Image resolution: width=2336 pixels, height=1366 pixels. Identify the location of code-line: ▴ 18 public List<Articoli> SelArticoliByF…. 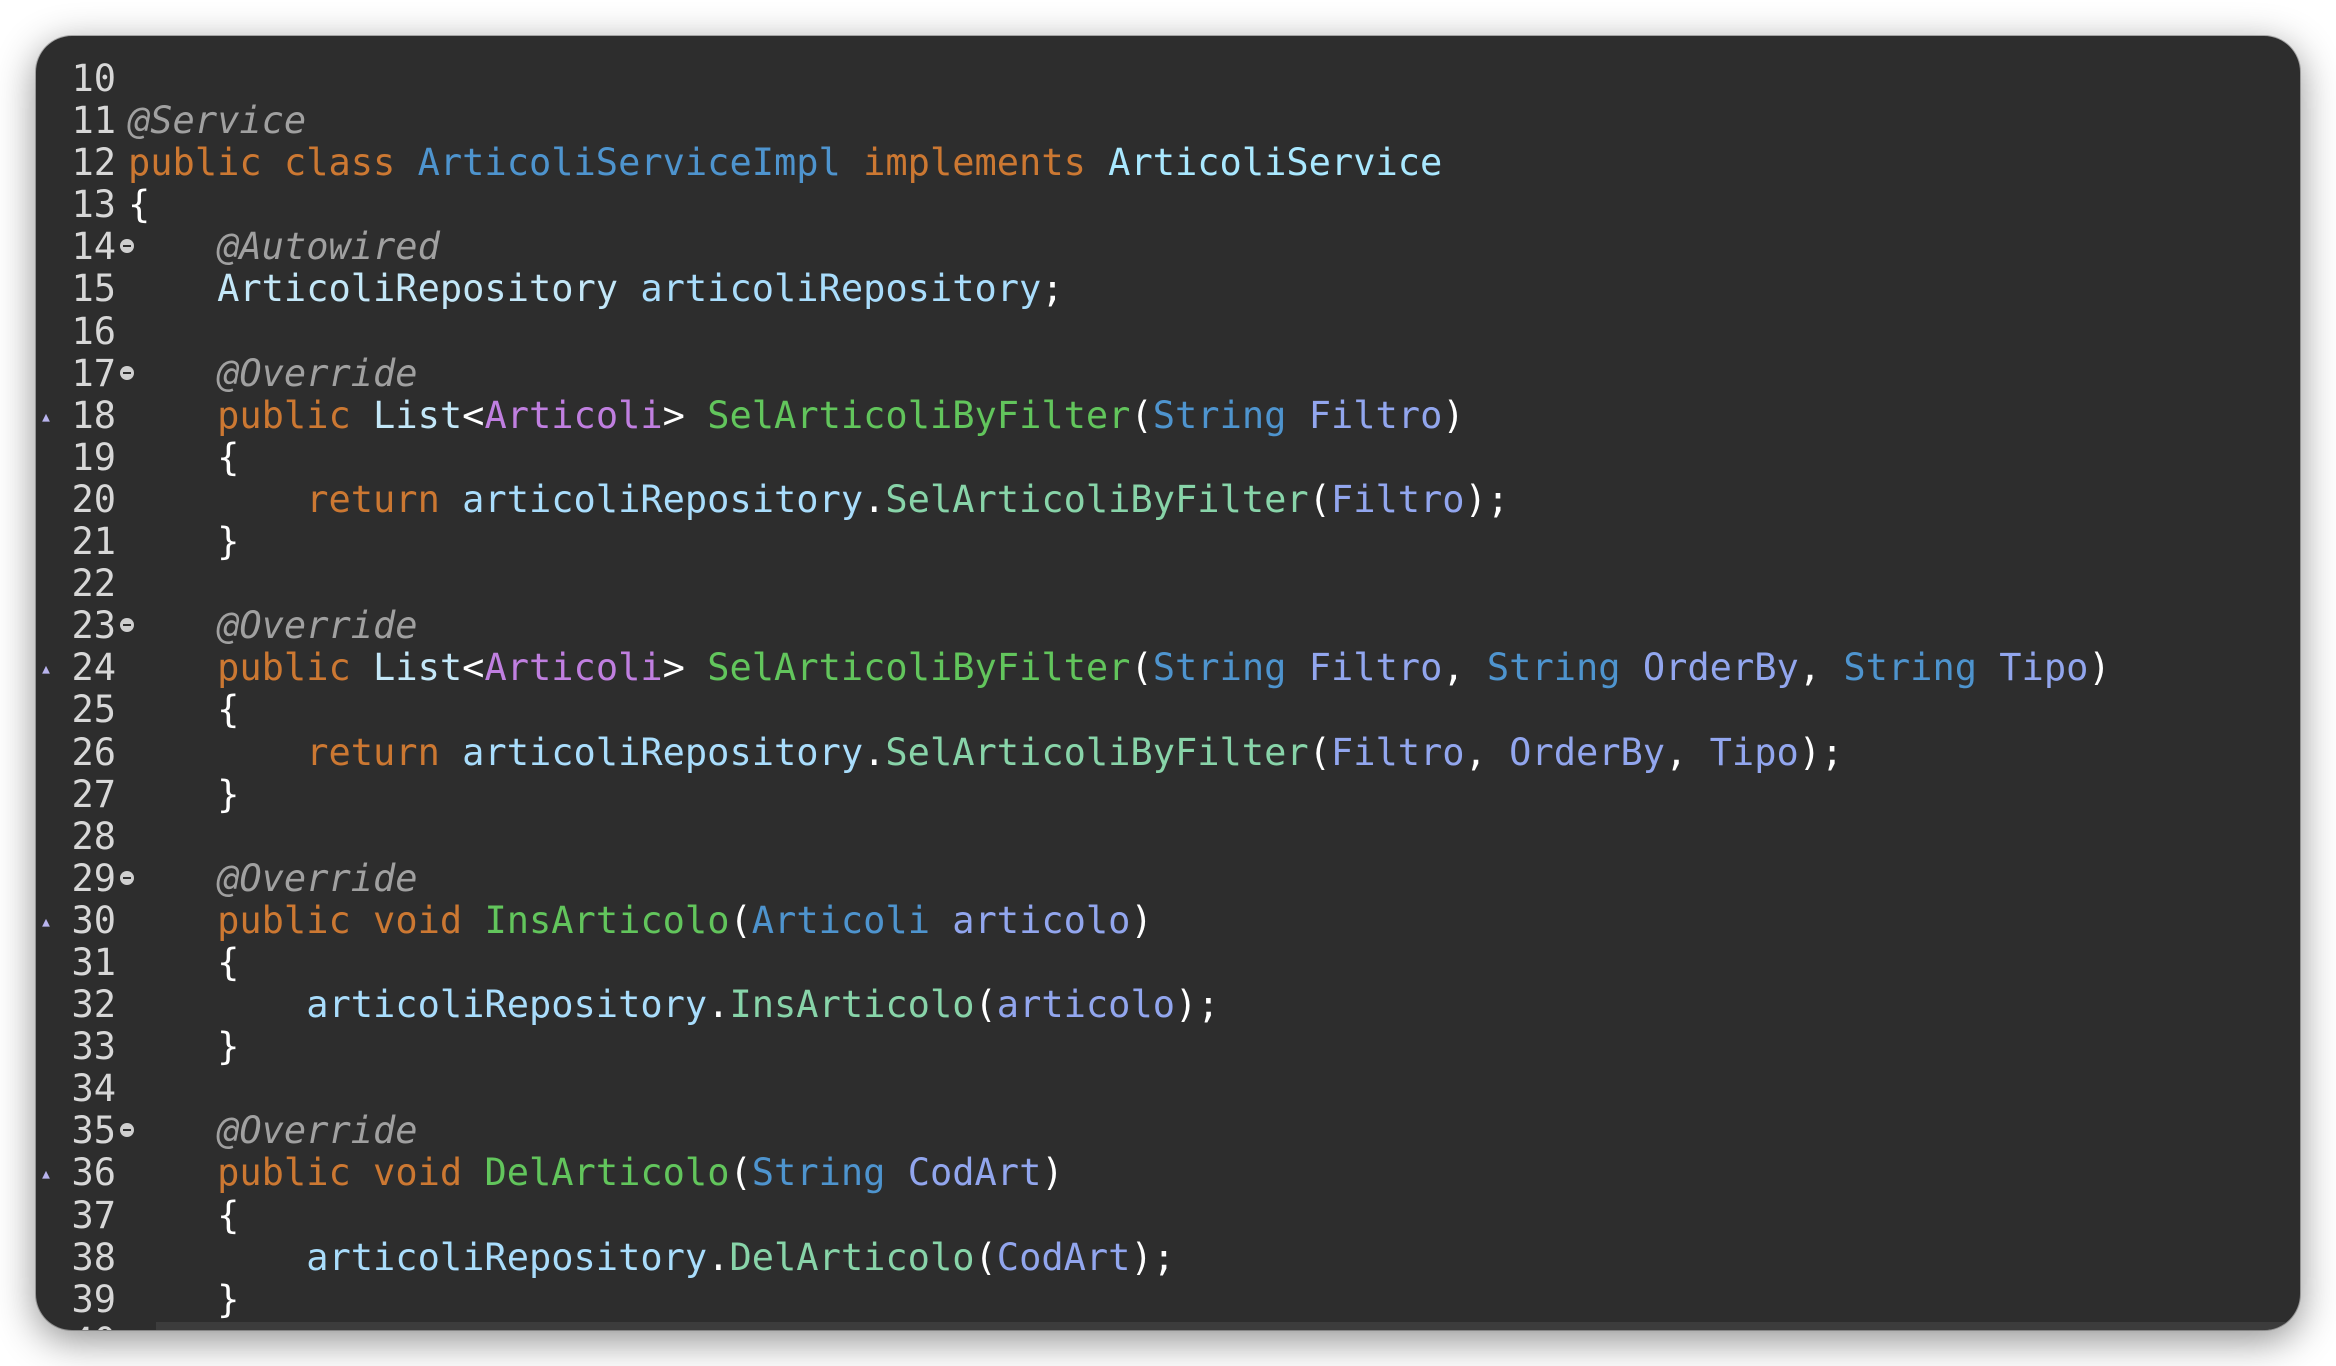
(1168, 415).